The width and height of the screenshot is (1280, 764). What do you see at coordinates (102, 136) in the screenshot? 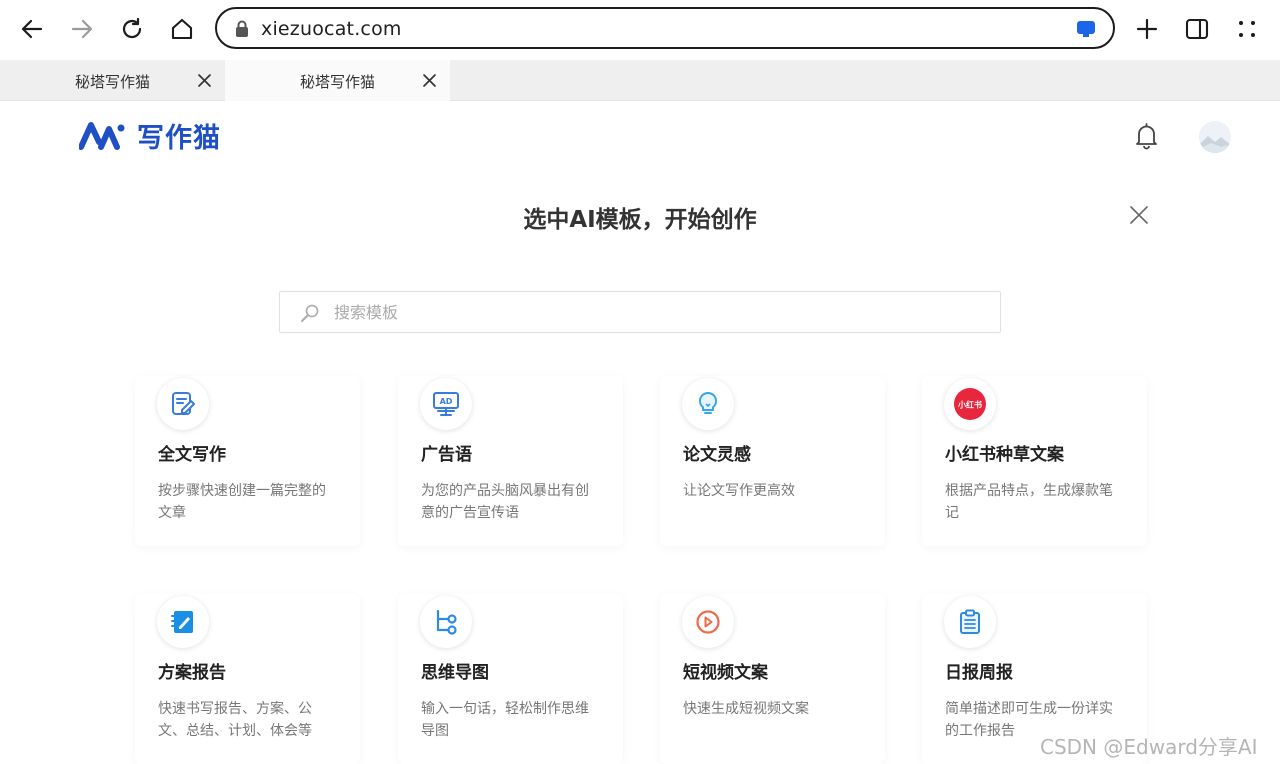
I see `logo-mark-icon` at bounding box center [102, 136].